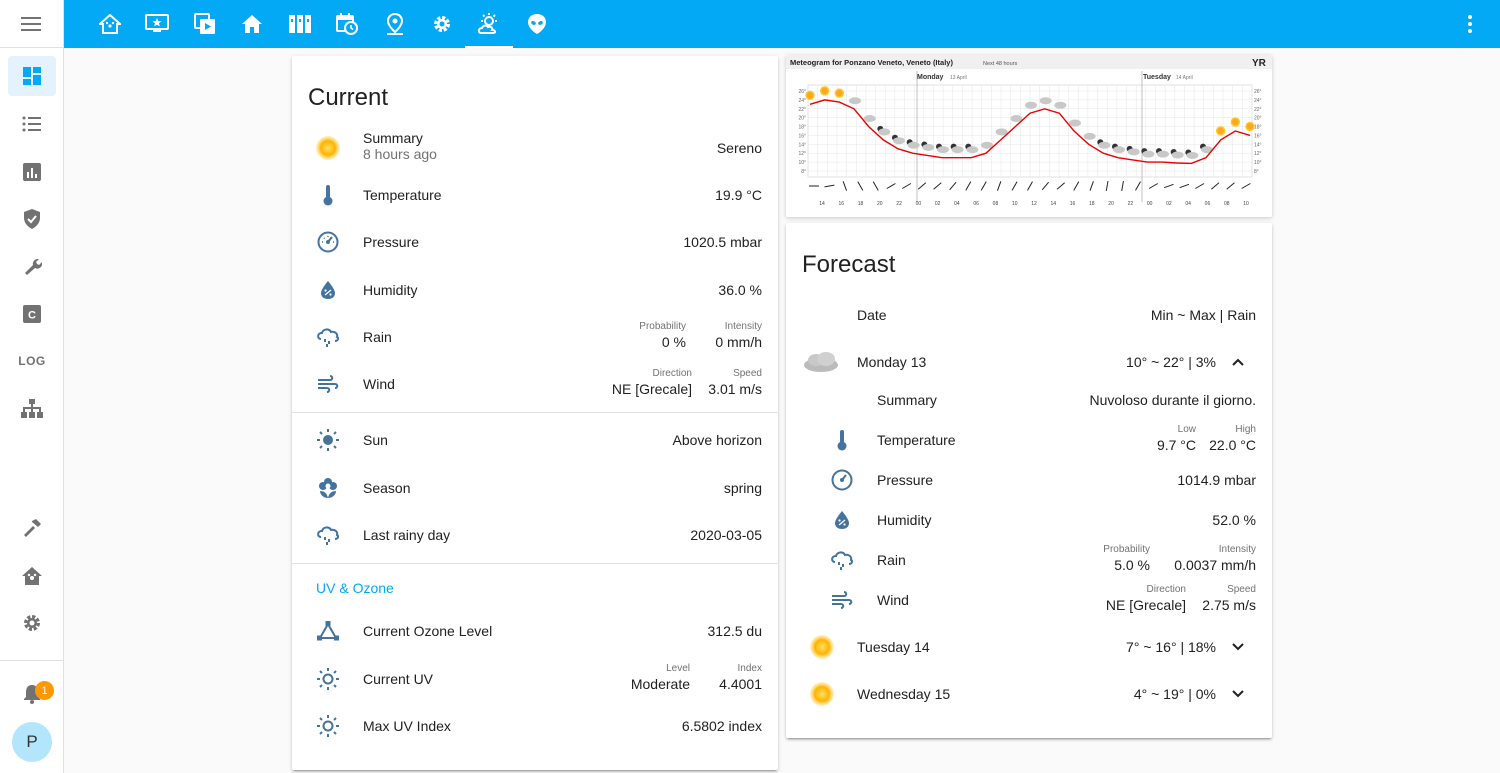  I want to click on ozone-row: Current Ozone Level 312.5 du, so click(535, 631).